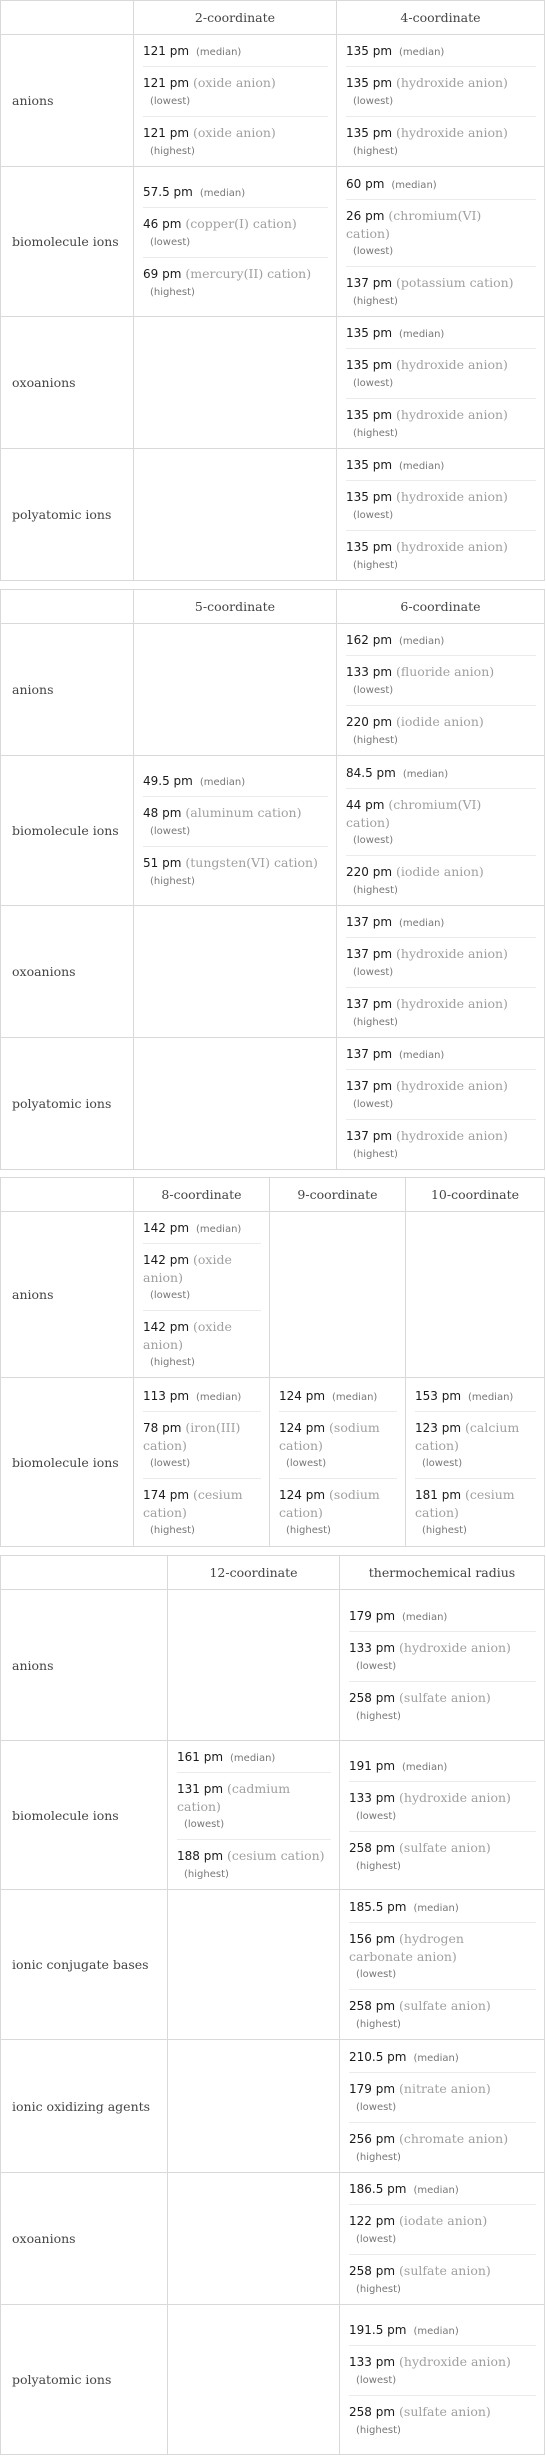 This screenshot has width=546, height=2456. I want to click on median-value: 135 pm, so click(369, 465).